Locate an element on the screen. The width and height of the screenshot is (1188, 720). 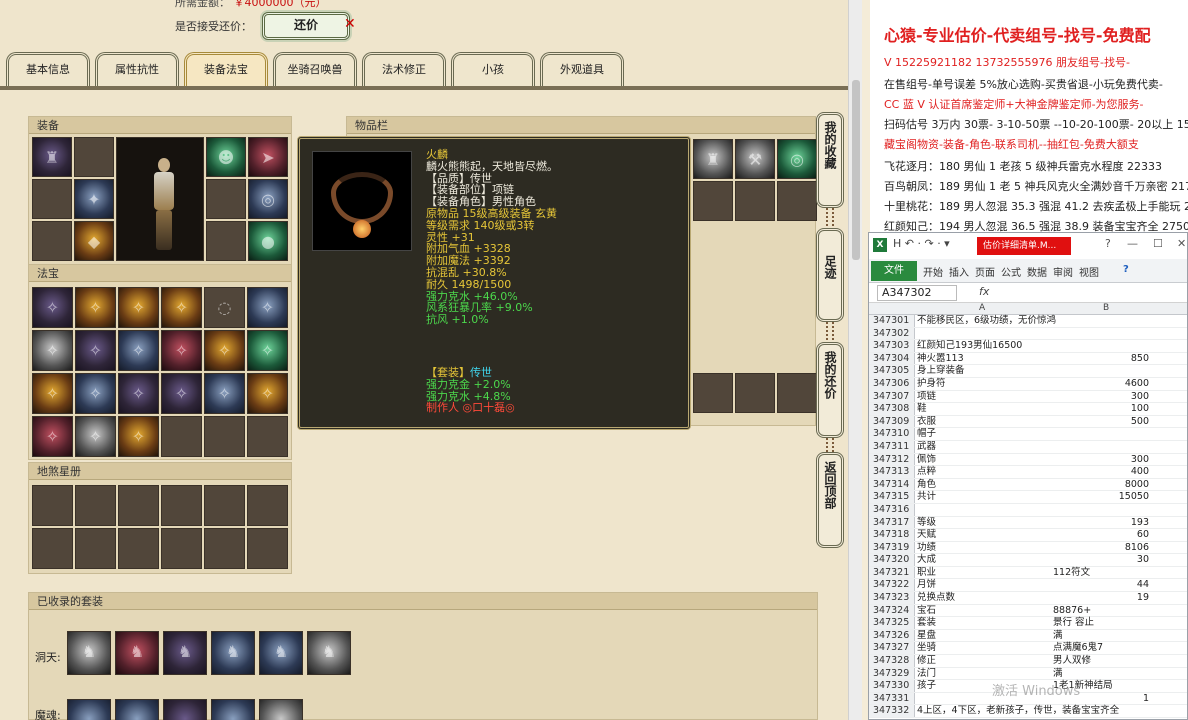
cell-b: 19 is located at coordinates (1102, 598).